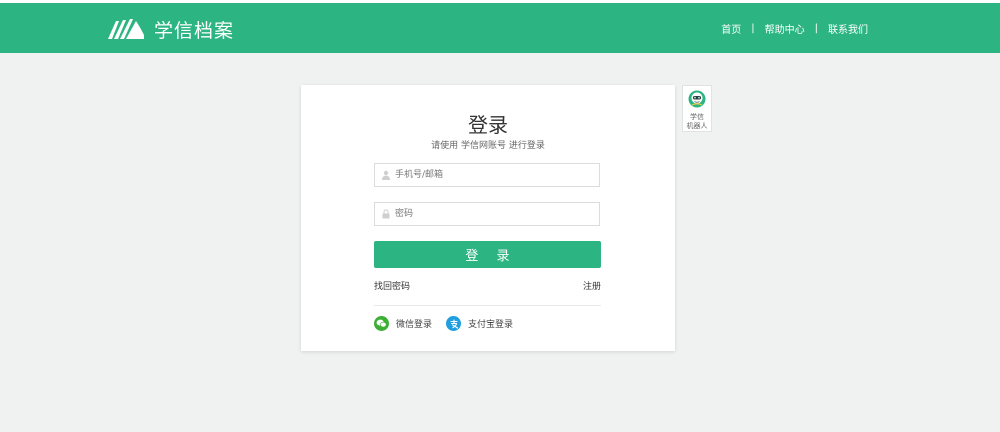 The height and width of the screenshot is (432, 1000). Describe the element at coordinates (495, 175) in the screenshot. I see `phone-email-input` at that location.